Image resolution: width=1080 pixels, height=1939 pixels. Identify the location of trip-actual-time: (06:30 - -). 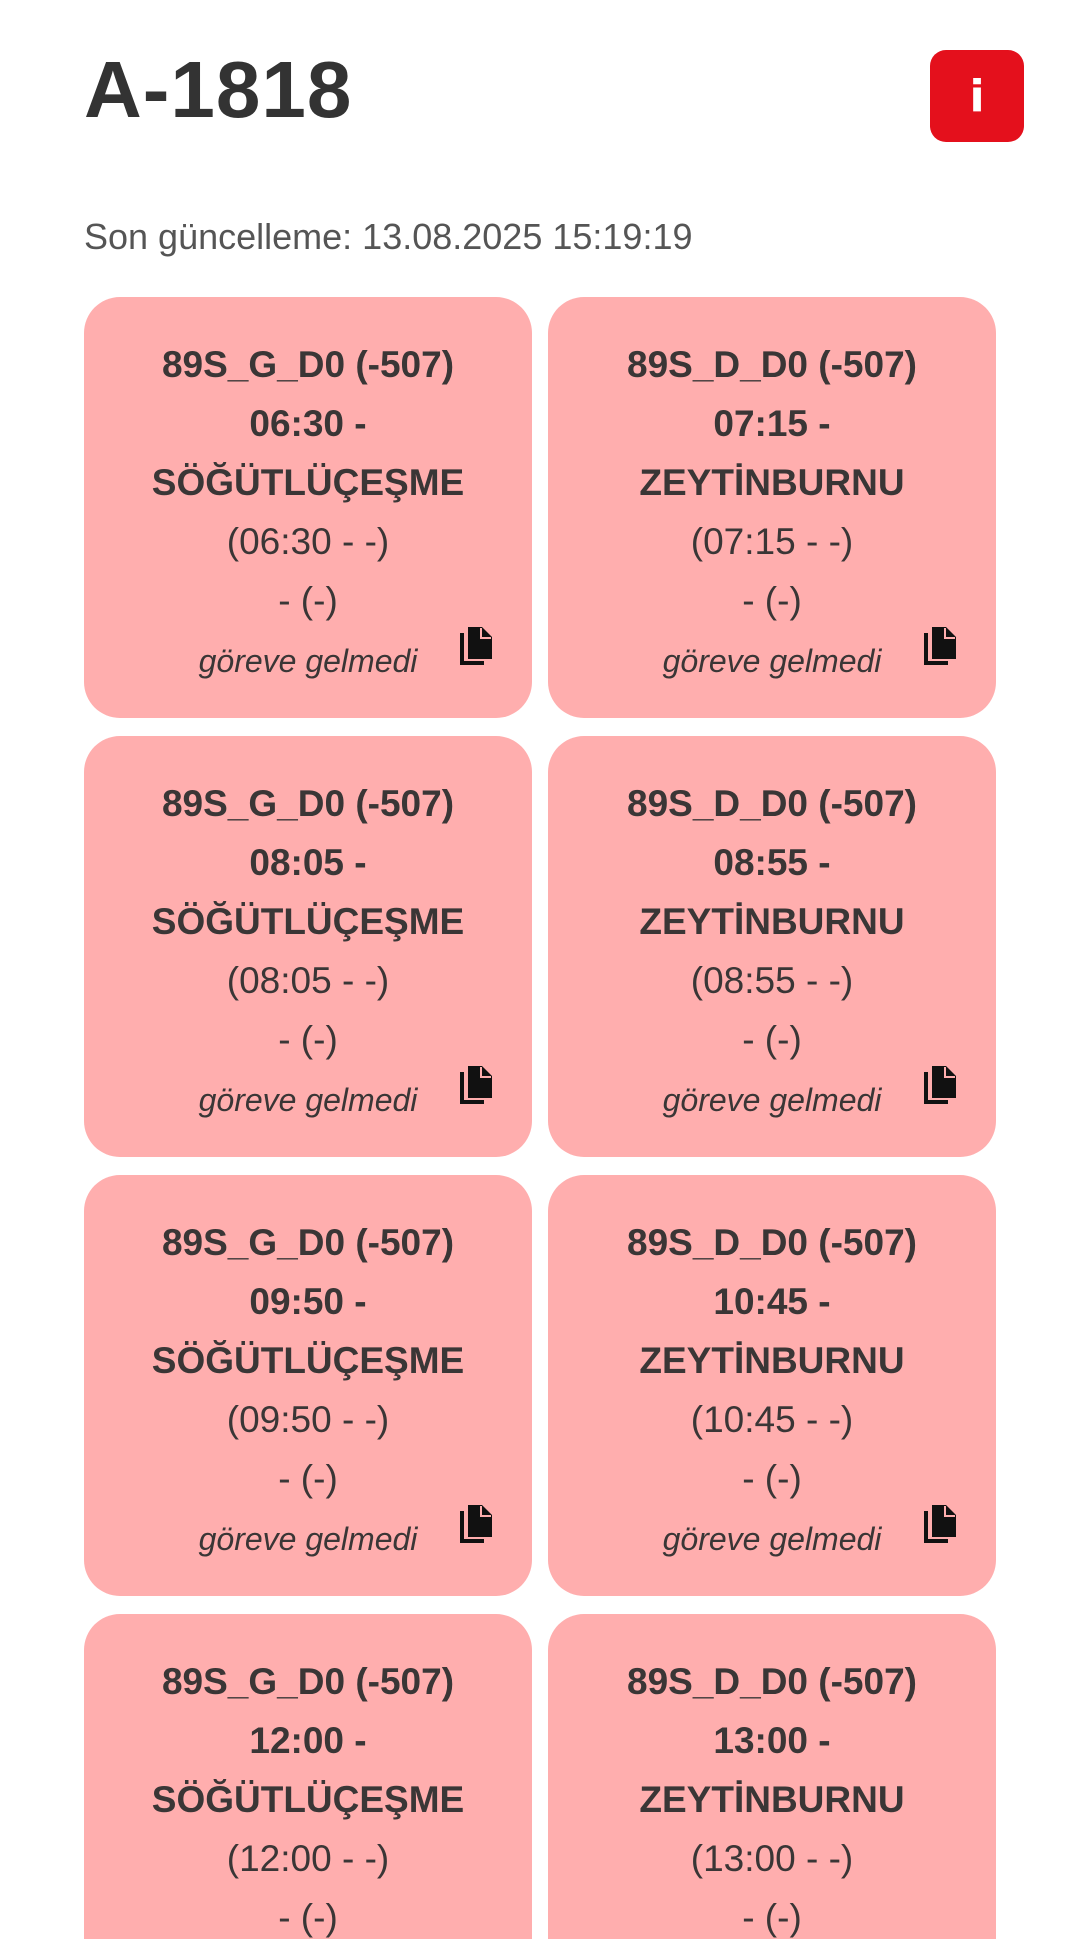
(308, 541).